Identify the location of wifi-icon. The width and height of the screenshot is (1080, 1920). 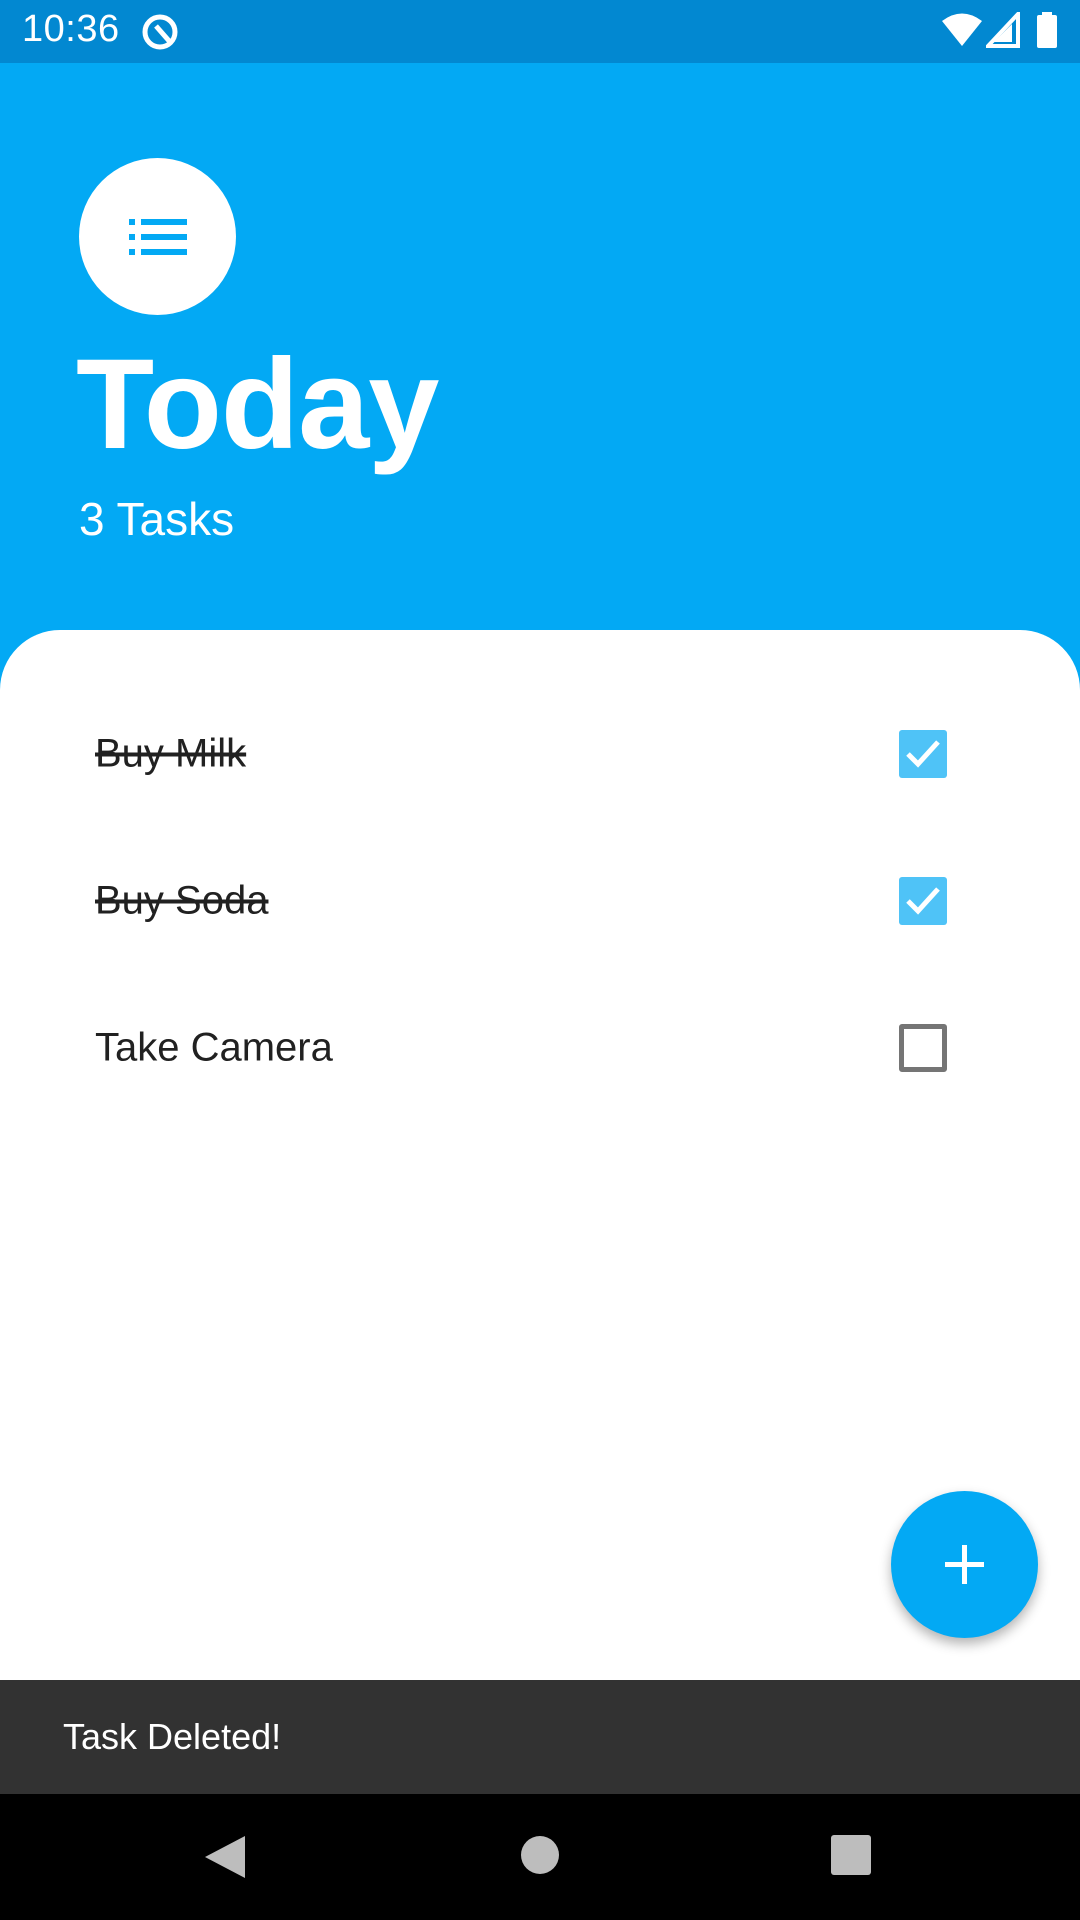
(962, 29).